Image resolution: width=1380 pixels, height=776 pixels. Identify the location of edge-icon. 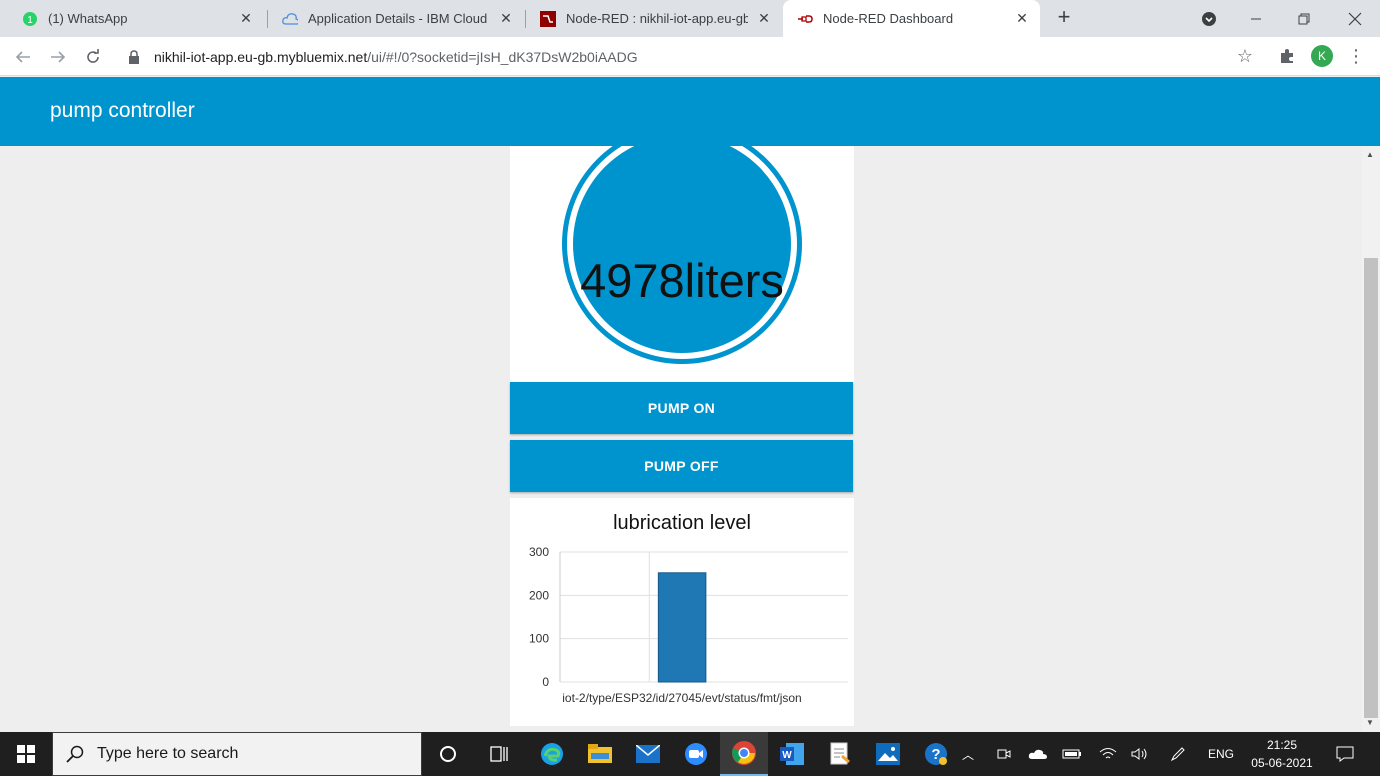
(552, 754).